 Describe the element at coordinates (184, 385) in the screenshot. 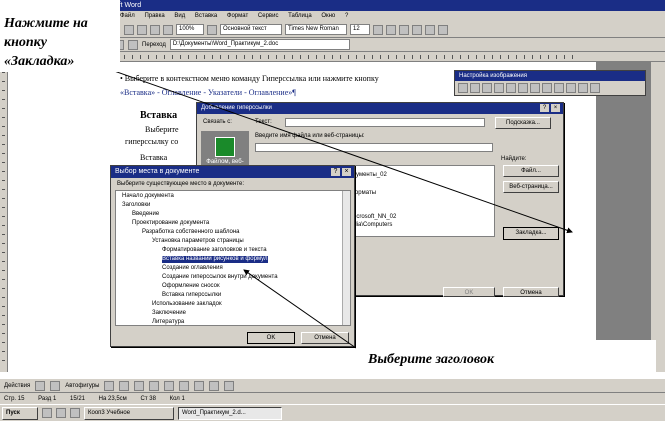

I see `wordart-icon` at that location.